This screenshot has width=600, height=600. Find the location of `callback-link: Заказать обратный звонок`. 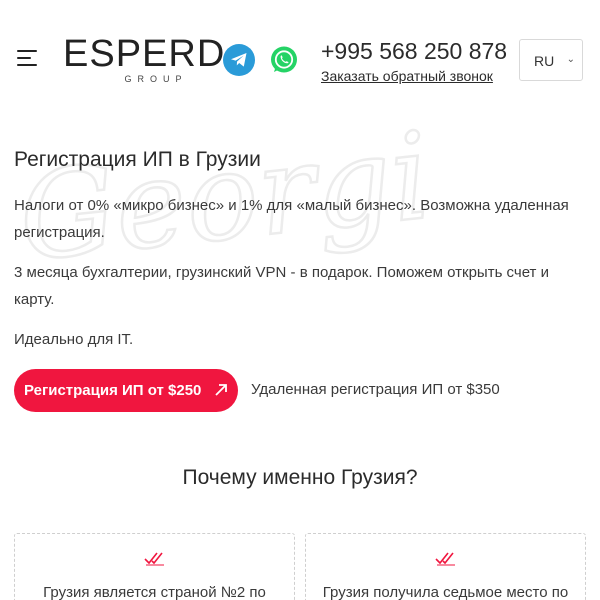

callback-link: Заказать обратный звонок is located at coordinates (407, 76).